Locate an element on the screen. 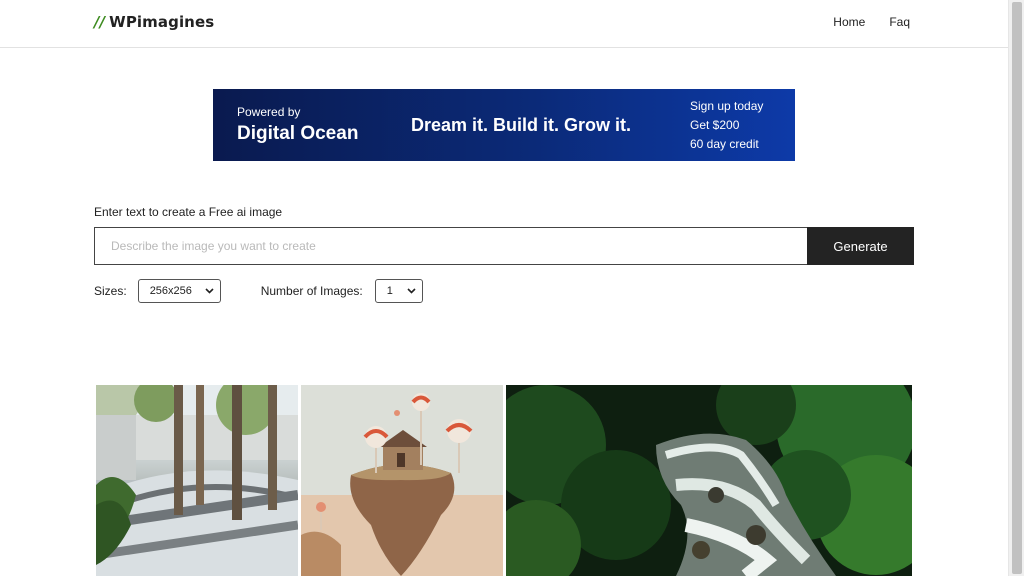  prompt-label: Enter text to create a Free ai image is located at coordinates (188, 212).